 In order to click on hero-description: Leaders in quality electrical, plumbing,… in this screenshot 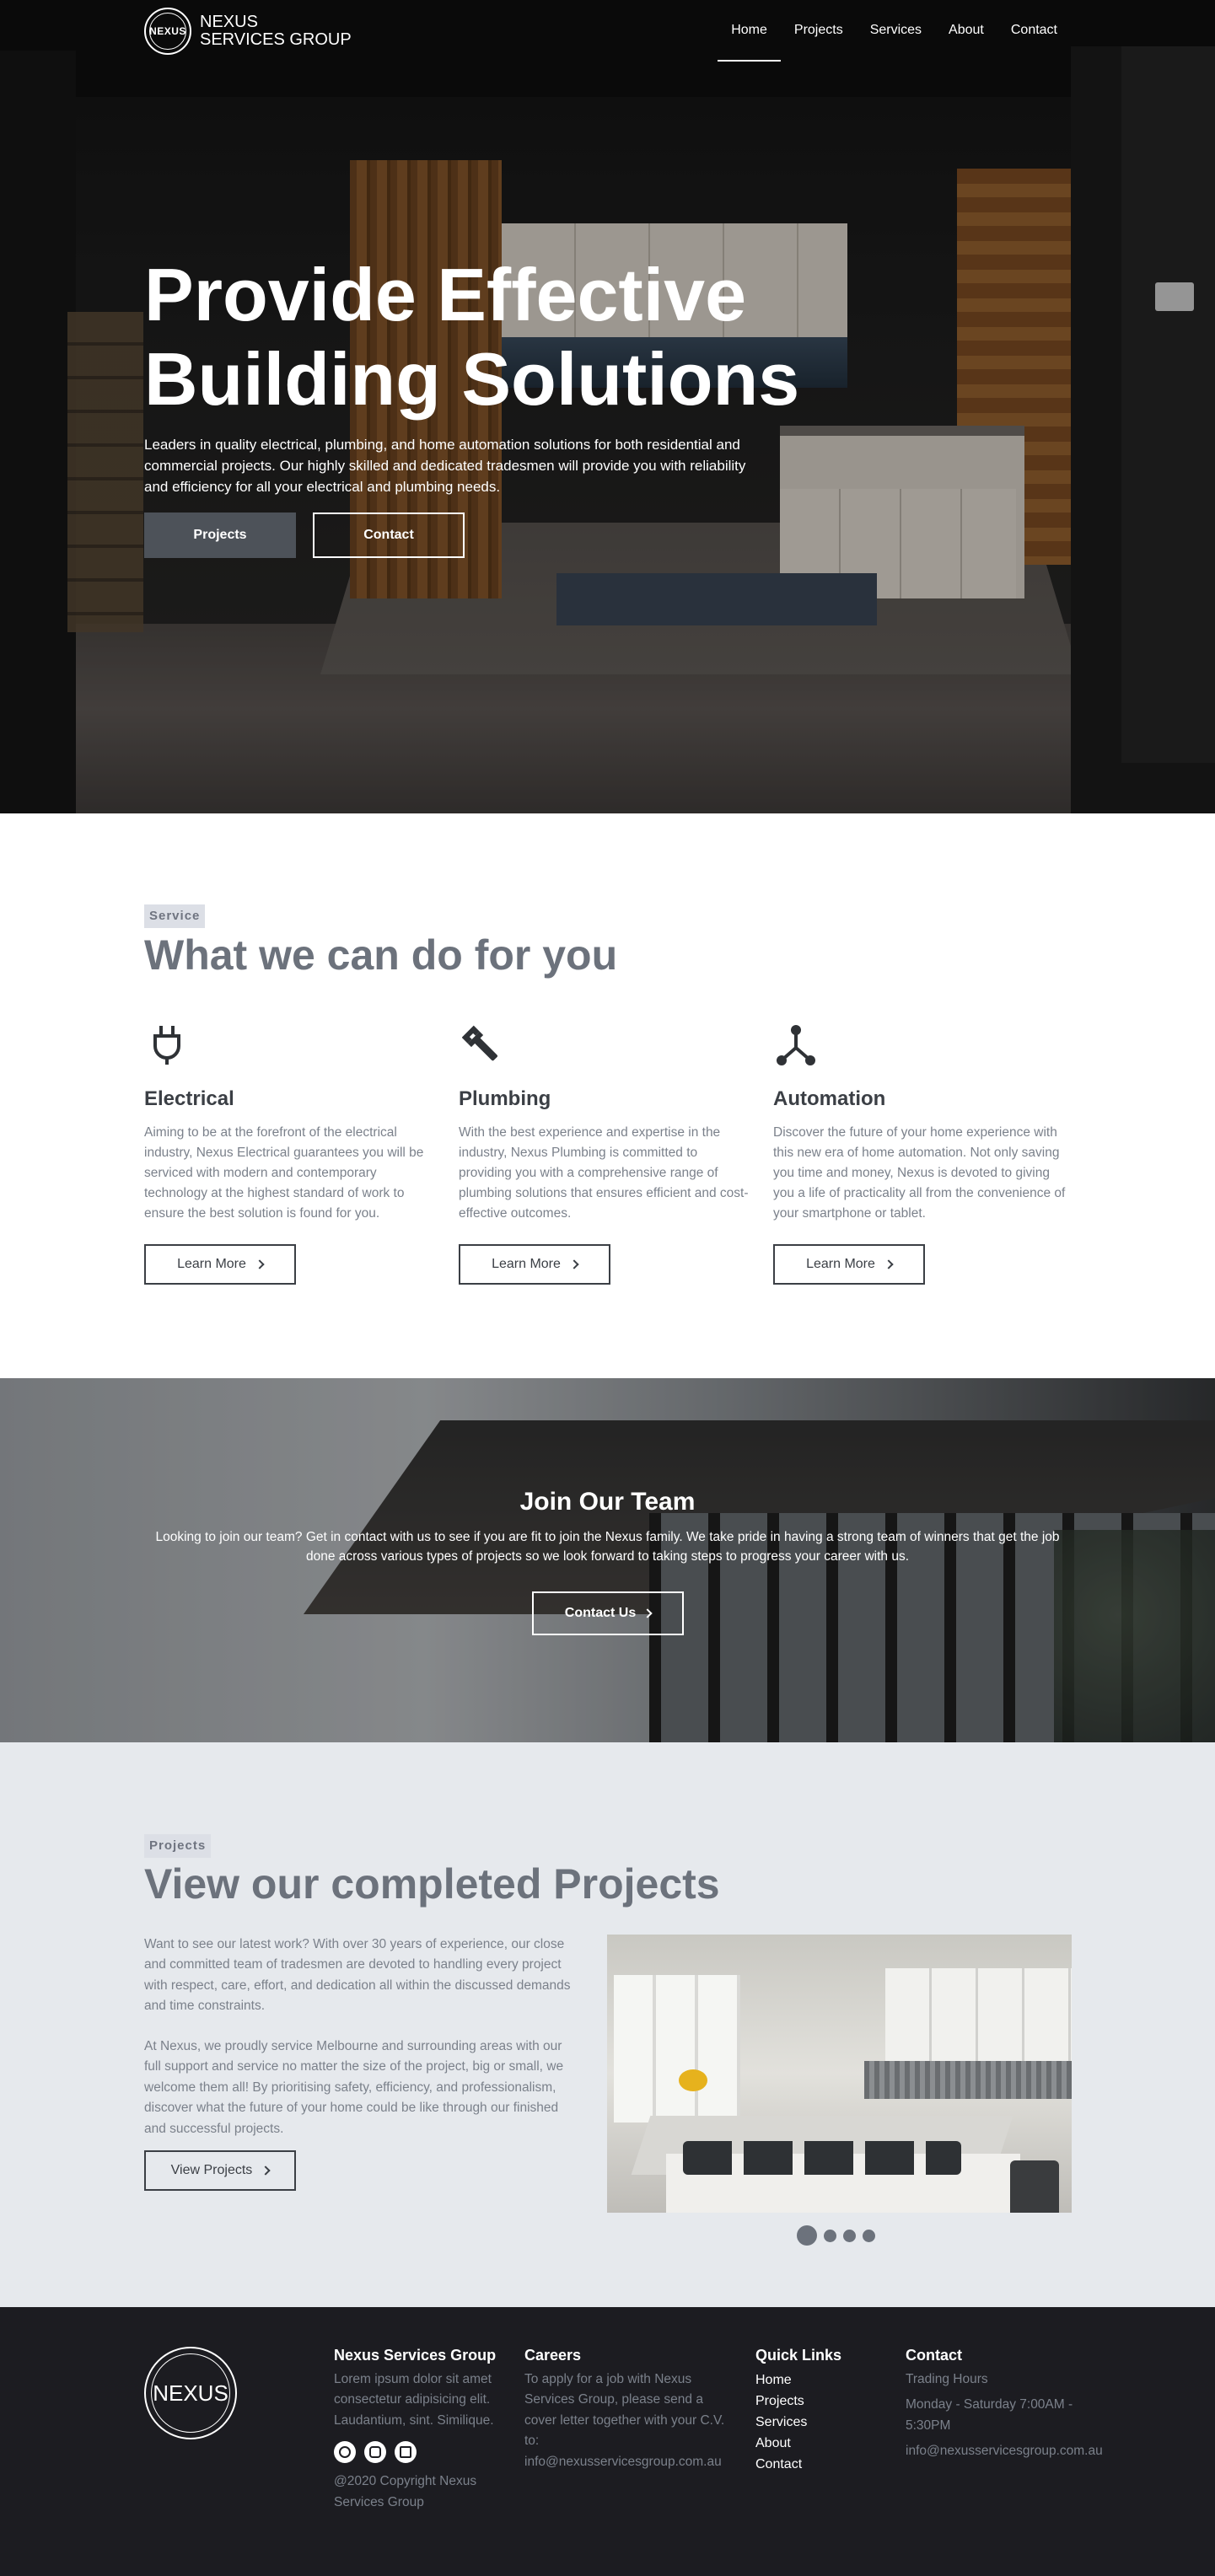, I will do `click(445, 466)`.